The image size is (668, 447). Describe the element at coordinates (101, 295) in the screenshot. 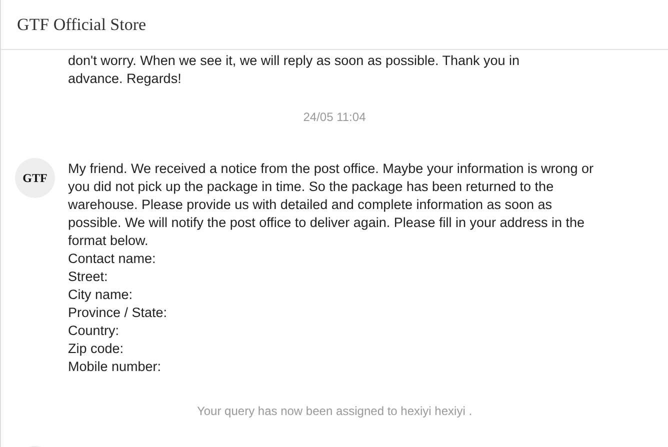

I see `message-text: City name:` at that location.